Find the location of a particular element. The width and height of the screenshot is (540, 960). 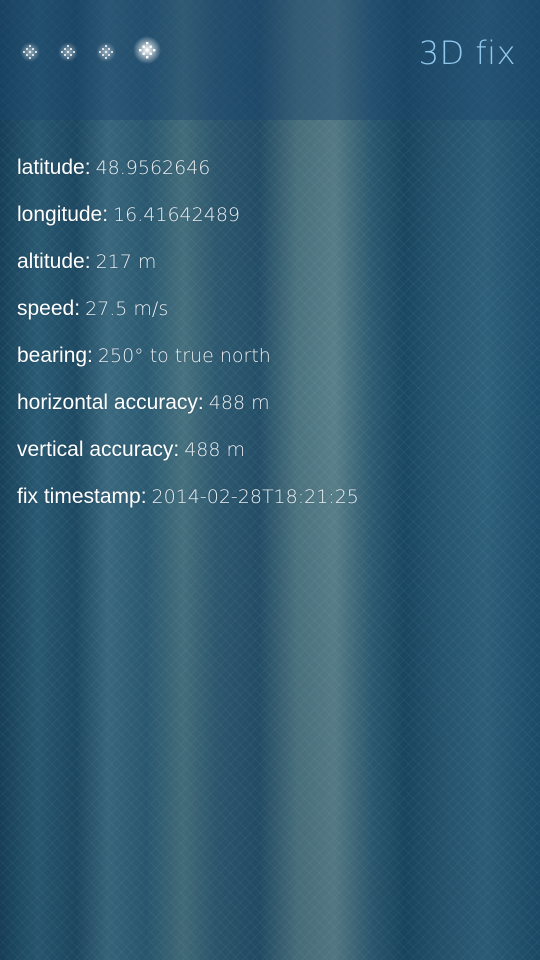

field-value: 48.9562646 is located at coordinates (153, 167).